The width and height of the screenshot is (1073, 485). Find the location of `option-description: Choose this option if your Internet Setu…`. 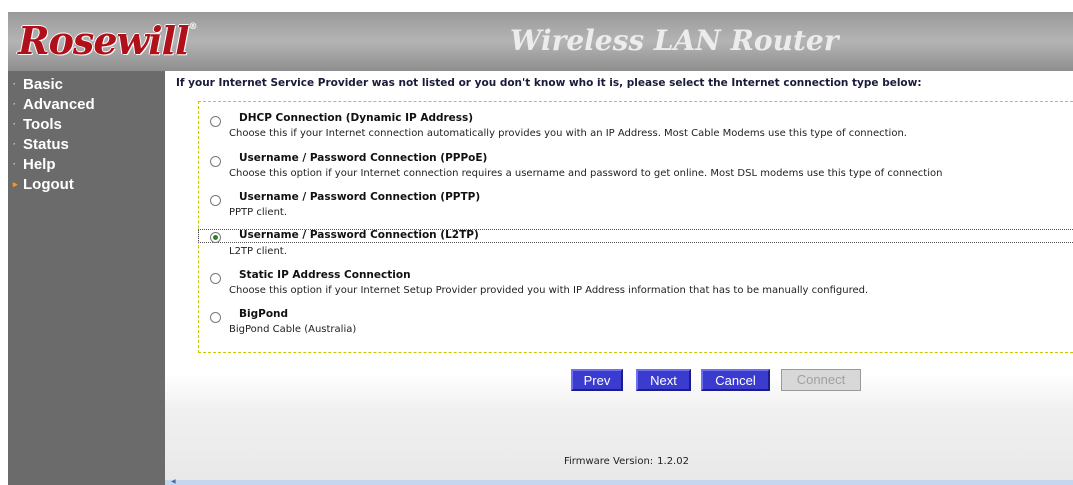

option-description: Choose this option if your Internet Setu… is located at coordinates (549, 290).